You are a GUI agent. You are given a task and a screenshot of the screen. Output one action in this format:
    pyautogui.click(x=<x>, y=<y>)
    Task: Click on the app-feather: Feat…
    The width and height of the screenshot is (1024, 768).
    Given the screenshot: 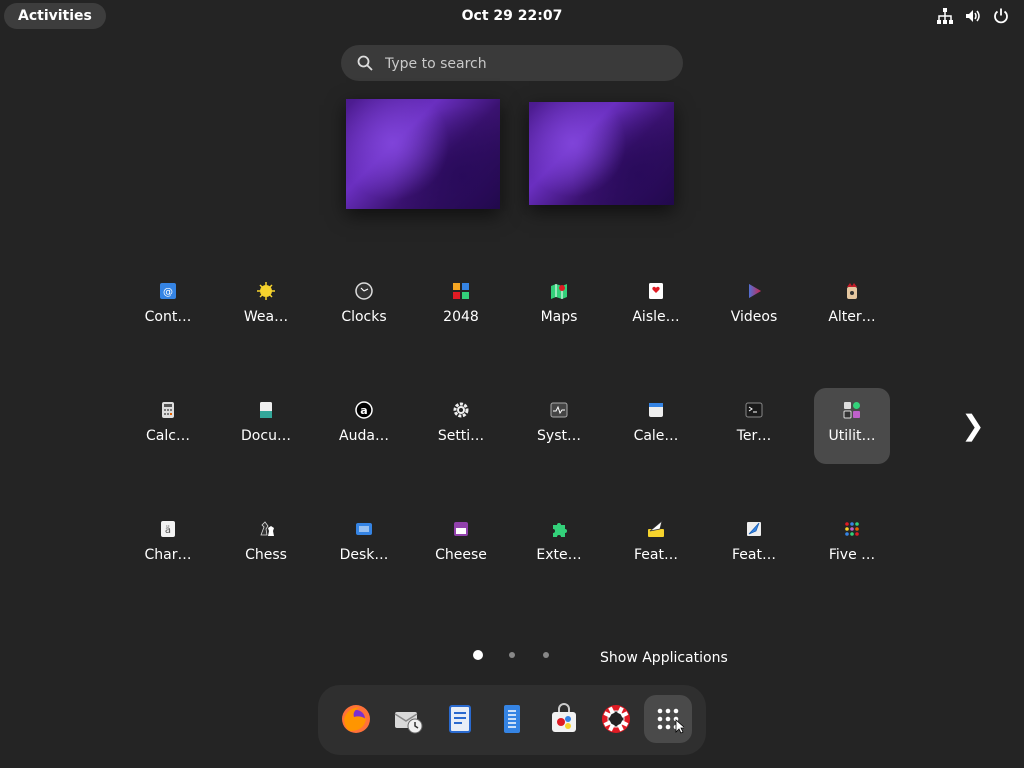 What is the action you would take?
    pyautogui.click(x=656, y=545)
    